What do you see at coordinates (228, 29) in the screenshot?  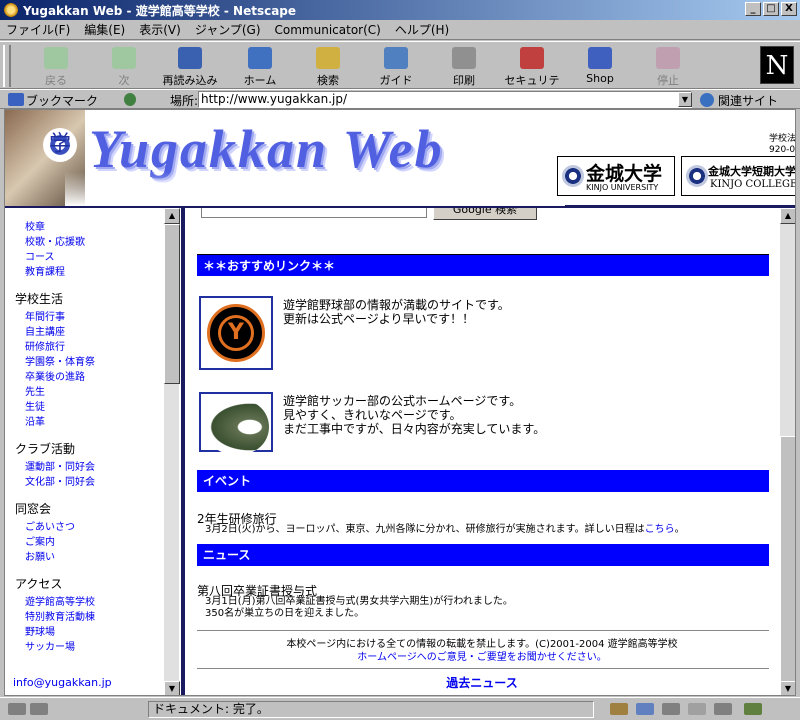 I see `menu-go: ジャンプ(G)` at bounding box center [228, 29].